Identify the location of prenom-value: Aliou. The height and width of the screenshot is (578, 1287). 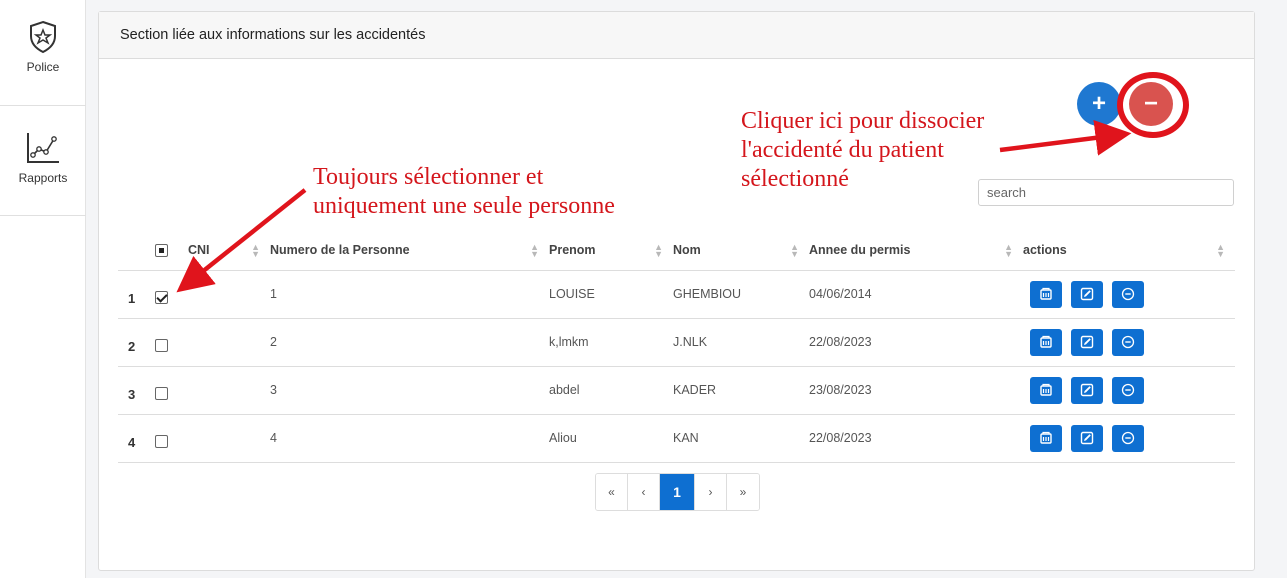
(563, 438).